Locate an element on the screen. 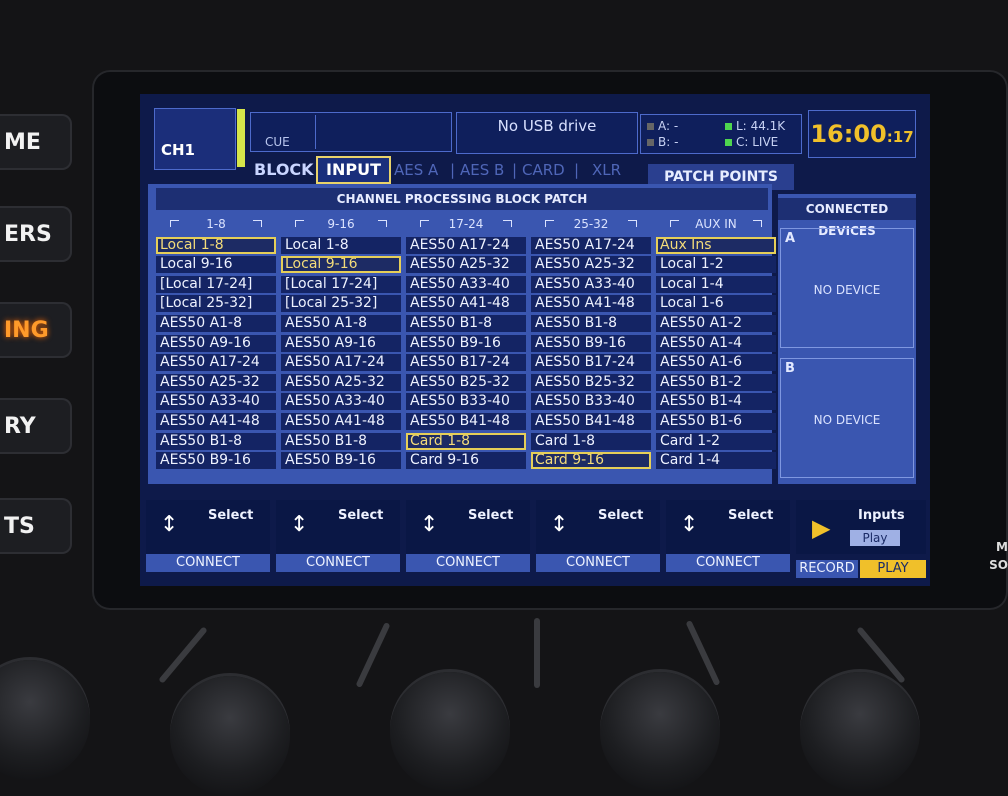 This screenshot has width=1008, height=796. side-key-effects: TS is located at coordinates (36, 526).